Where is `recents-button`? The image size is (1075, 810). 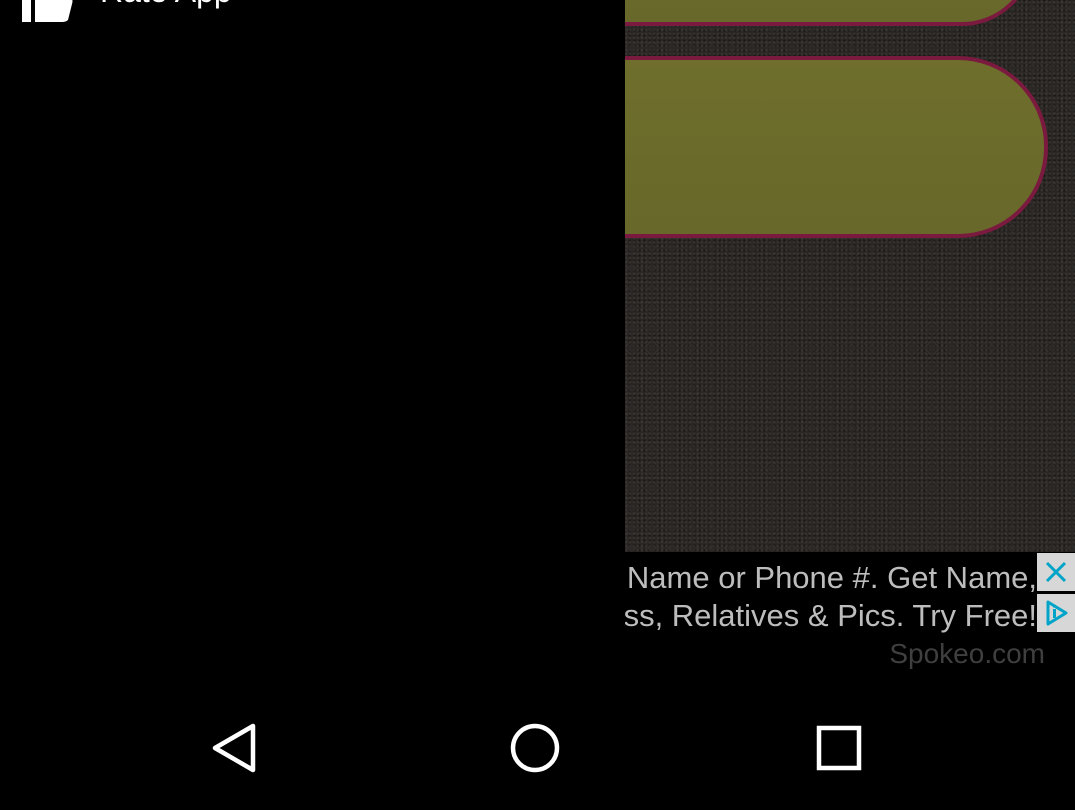
recents-button is located at coordinates (839, 748).